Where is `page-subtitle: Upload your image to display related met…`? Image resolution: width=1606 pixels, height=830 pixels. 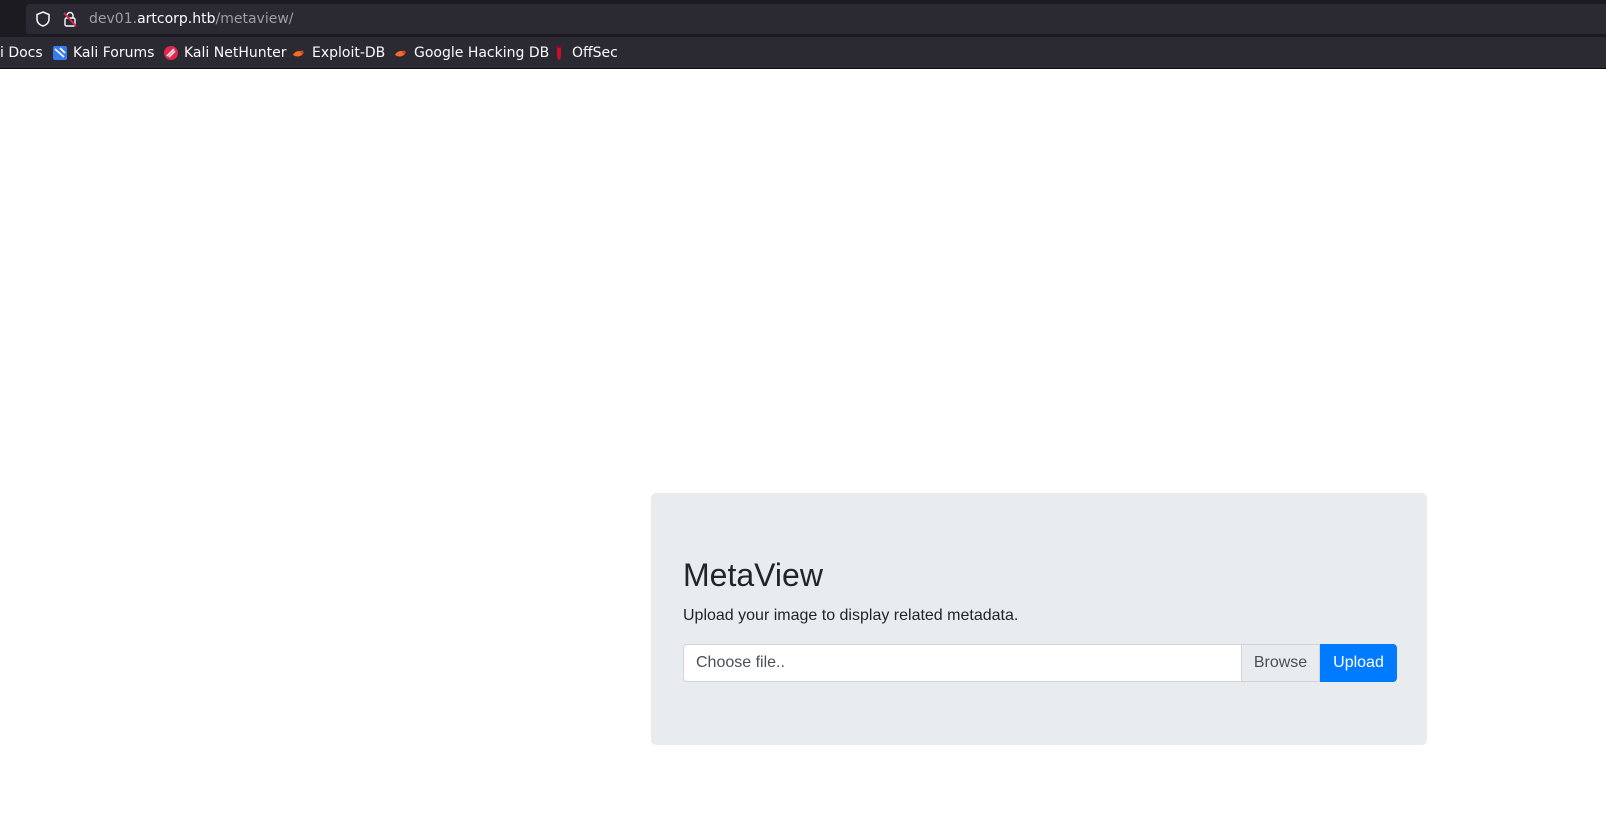 page-subtitle: Upload your image to display related met… is located at coordinates (851, 615).